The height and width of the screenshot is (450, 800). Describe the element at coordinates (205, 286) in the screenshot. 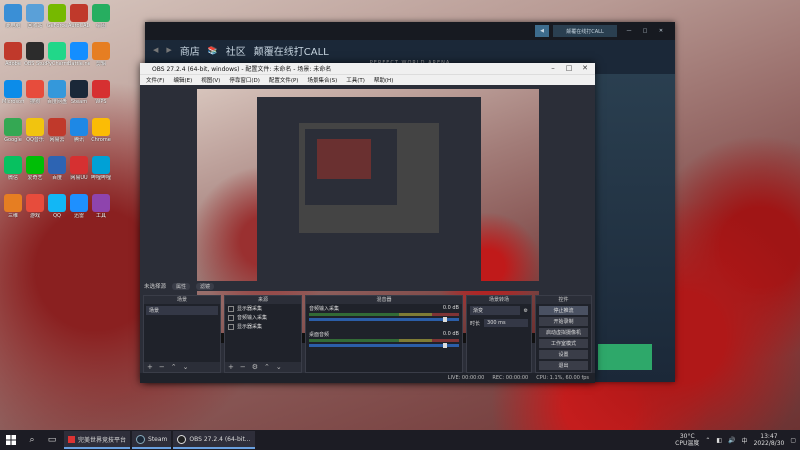

I see `filters-button: 滤镜` at that location.